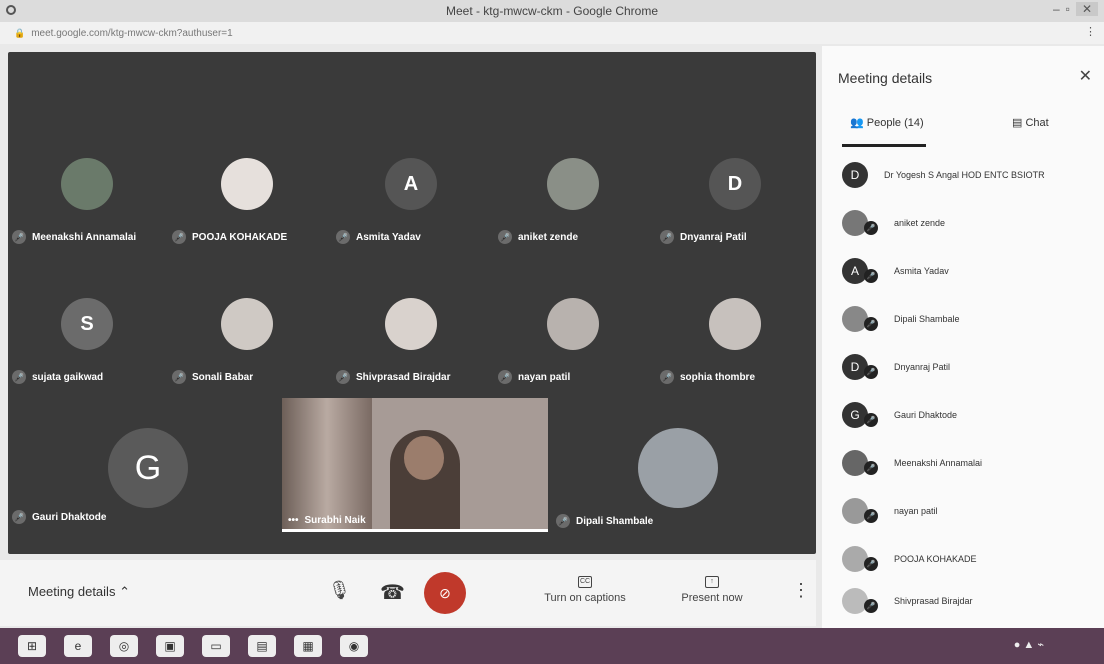 The image size is (1104, 664). What do you see at coordinates (887, 122) in the screenshot?
I see `tab-people: 👥 People (14)` at bounding box center [887, 122].